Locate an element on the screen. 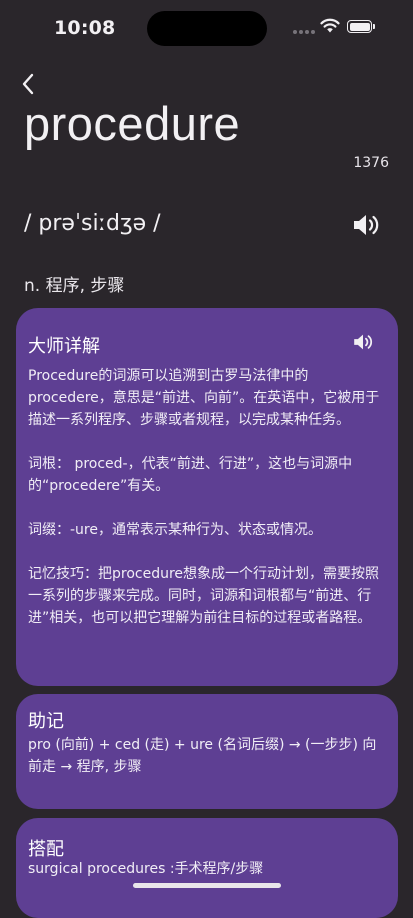 The image size is (413, 918). back-button is located at coordinates (28, 84).